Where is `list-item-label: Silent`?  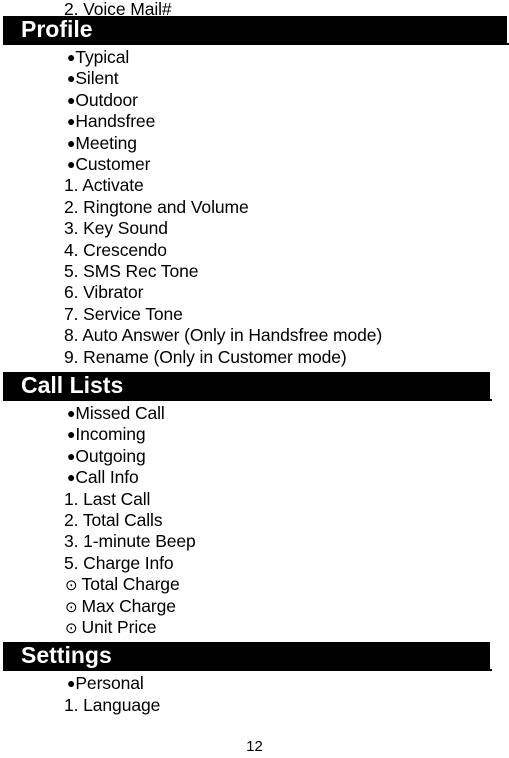 list-item-label: Silent is located at coordinates (97, 78).